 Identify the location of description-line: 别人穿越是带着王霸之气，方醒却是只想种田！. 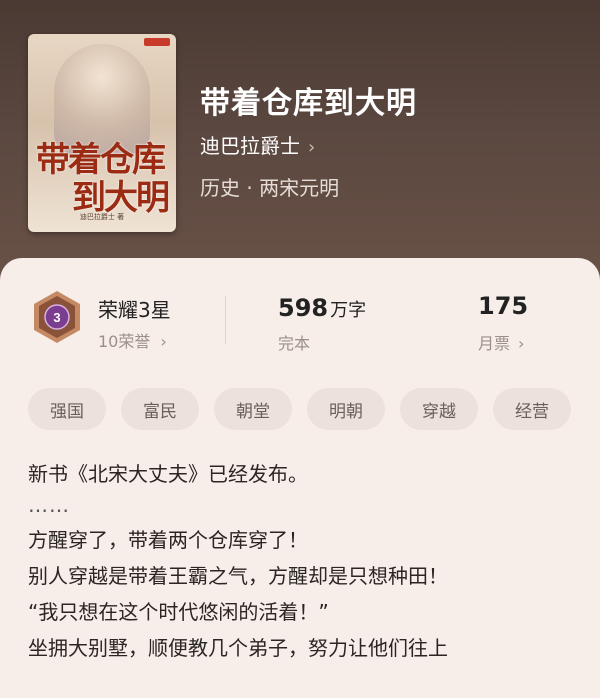
(238, 576).